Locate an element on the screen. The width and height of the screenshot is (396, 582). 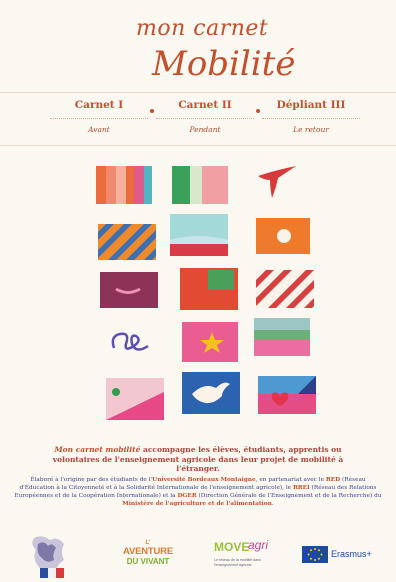
nav-depliant-3: Dépliant III Le retour is located at coordinates (311, 116).